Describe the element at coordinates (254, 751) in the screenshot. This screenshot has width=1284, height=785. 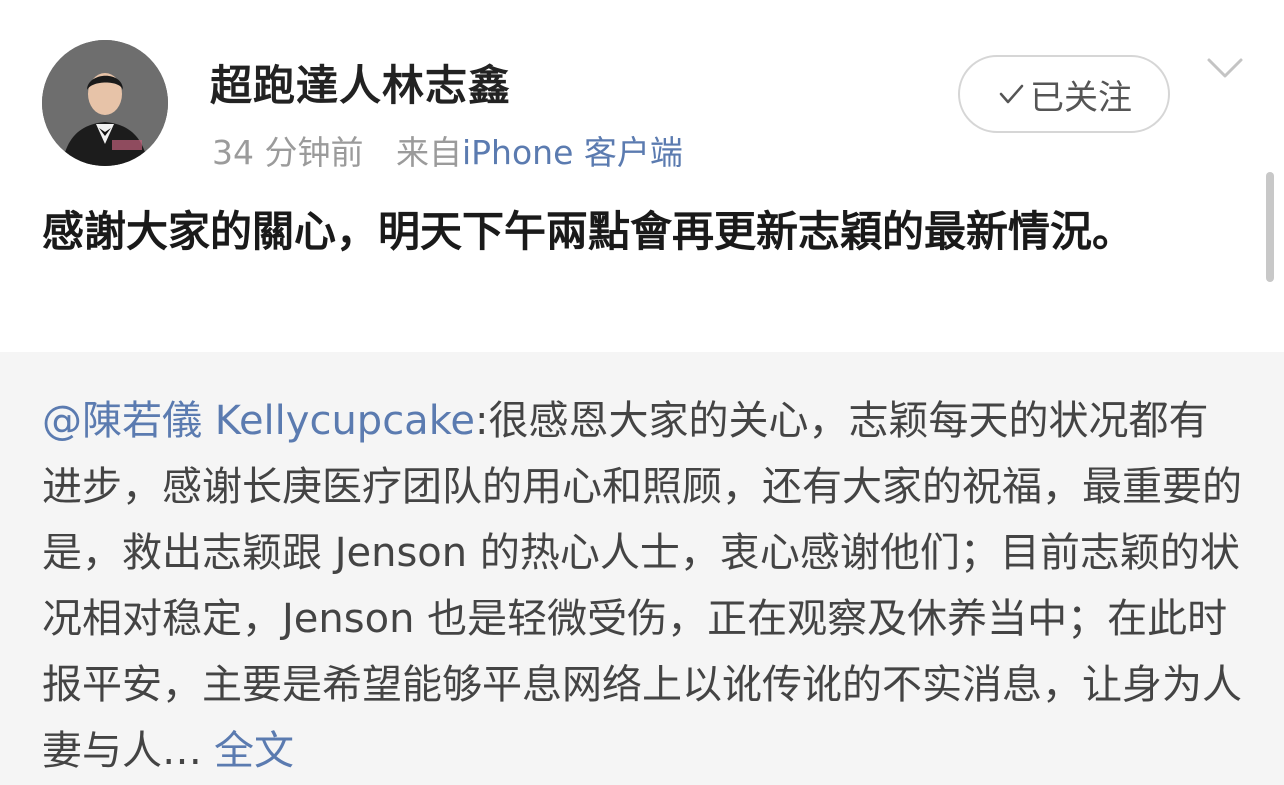
I see `full-text-link: 全文` at that location.